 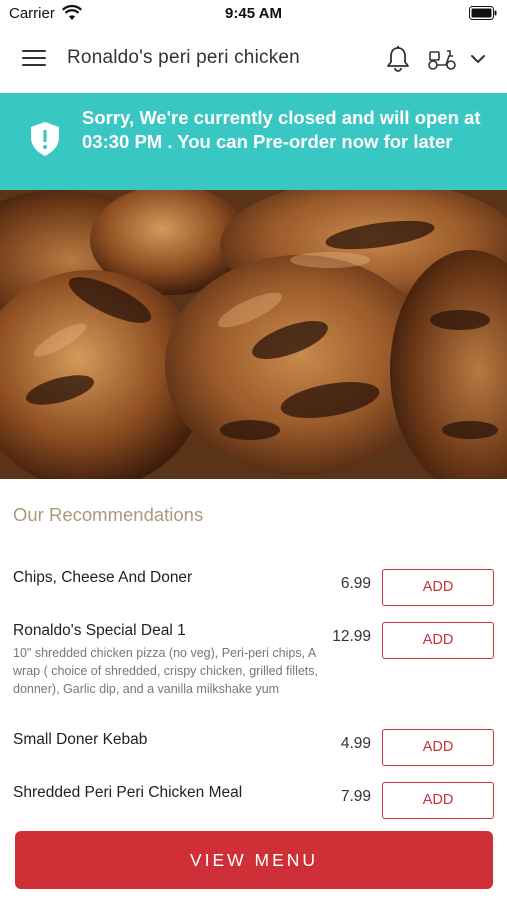 What do you see at coordinates (398, 59) in the screenshot?
I see `bell-icon` at bounding box center [398, 59].